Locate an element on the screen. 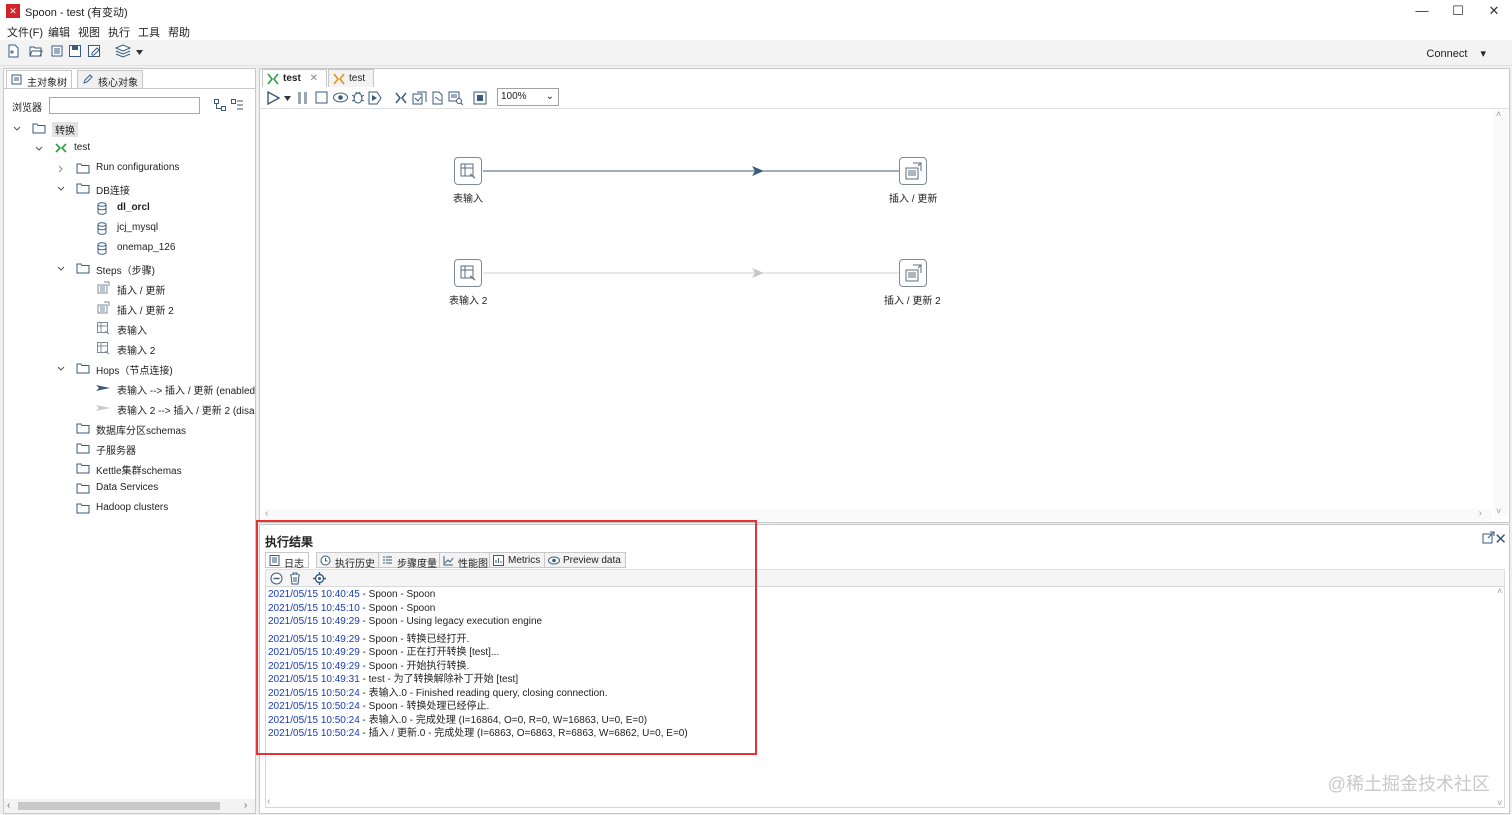  step-label: 表输入 is located at coordinates (468, 199).